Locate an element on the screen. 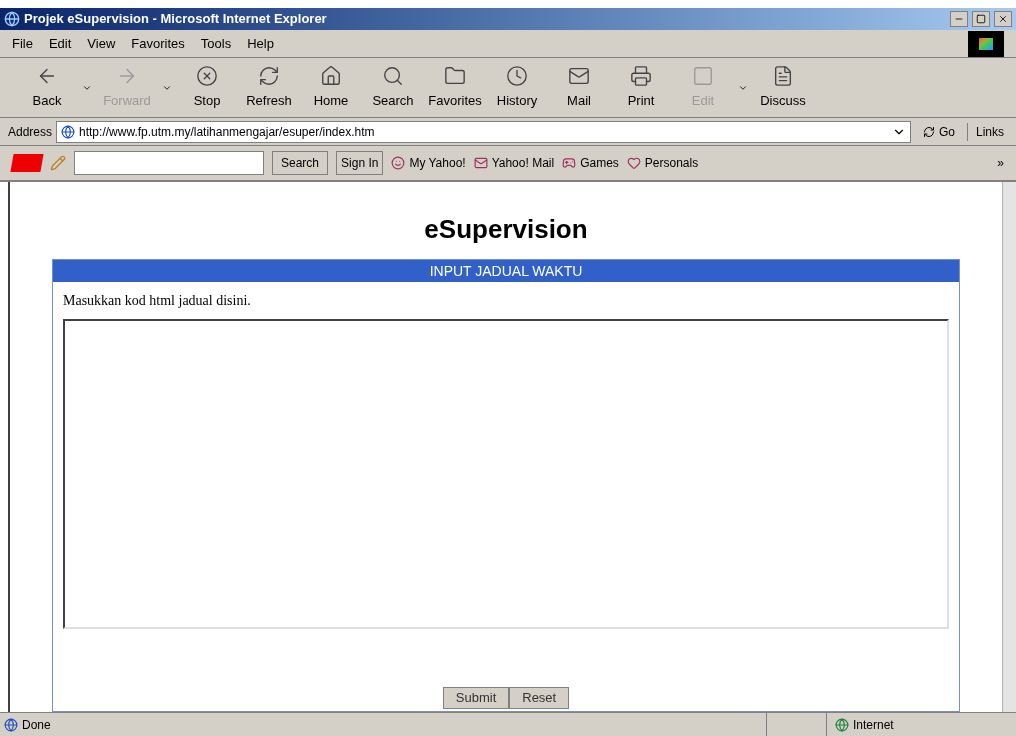 The image size is (1016, 736). instruction-text: Masukkan kod html jadual disini. is located at coordinates (157, 301).